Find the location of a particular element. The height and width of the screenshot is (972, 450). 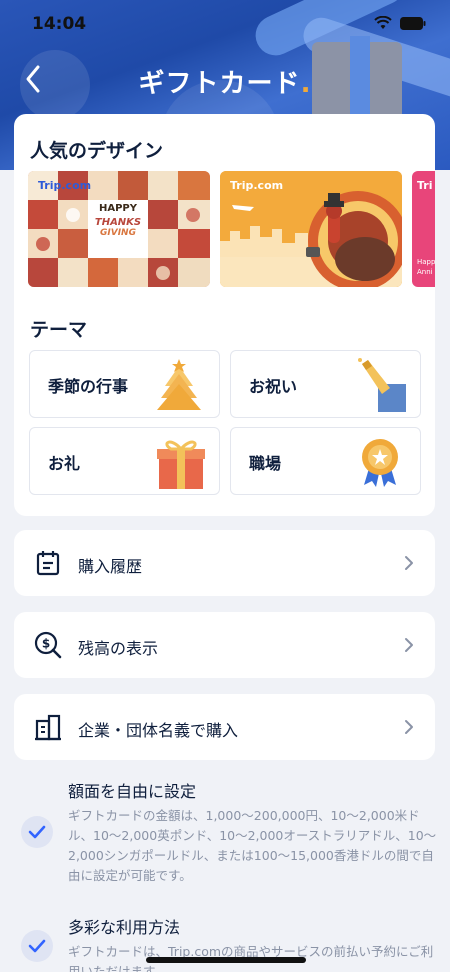

theme-label: お祝い is located at coordinates (273, 386).